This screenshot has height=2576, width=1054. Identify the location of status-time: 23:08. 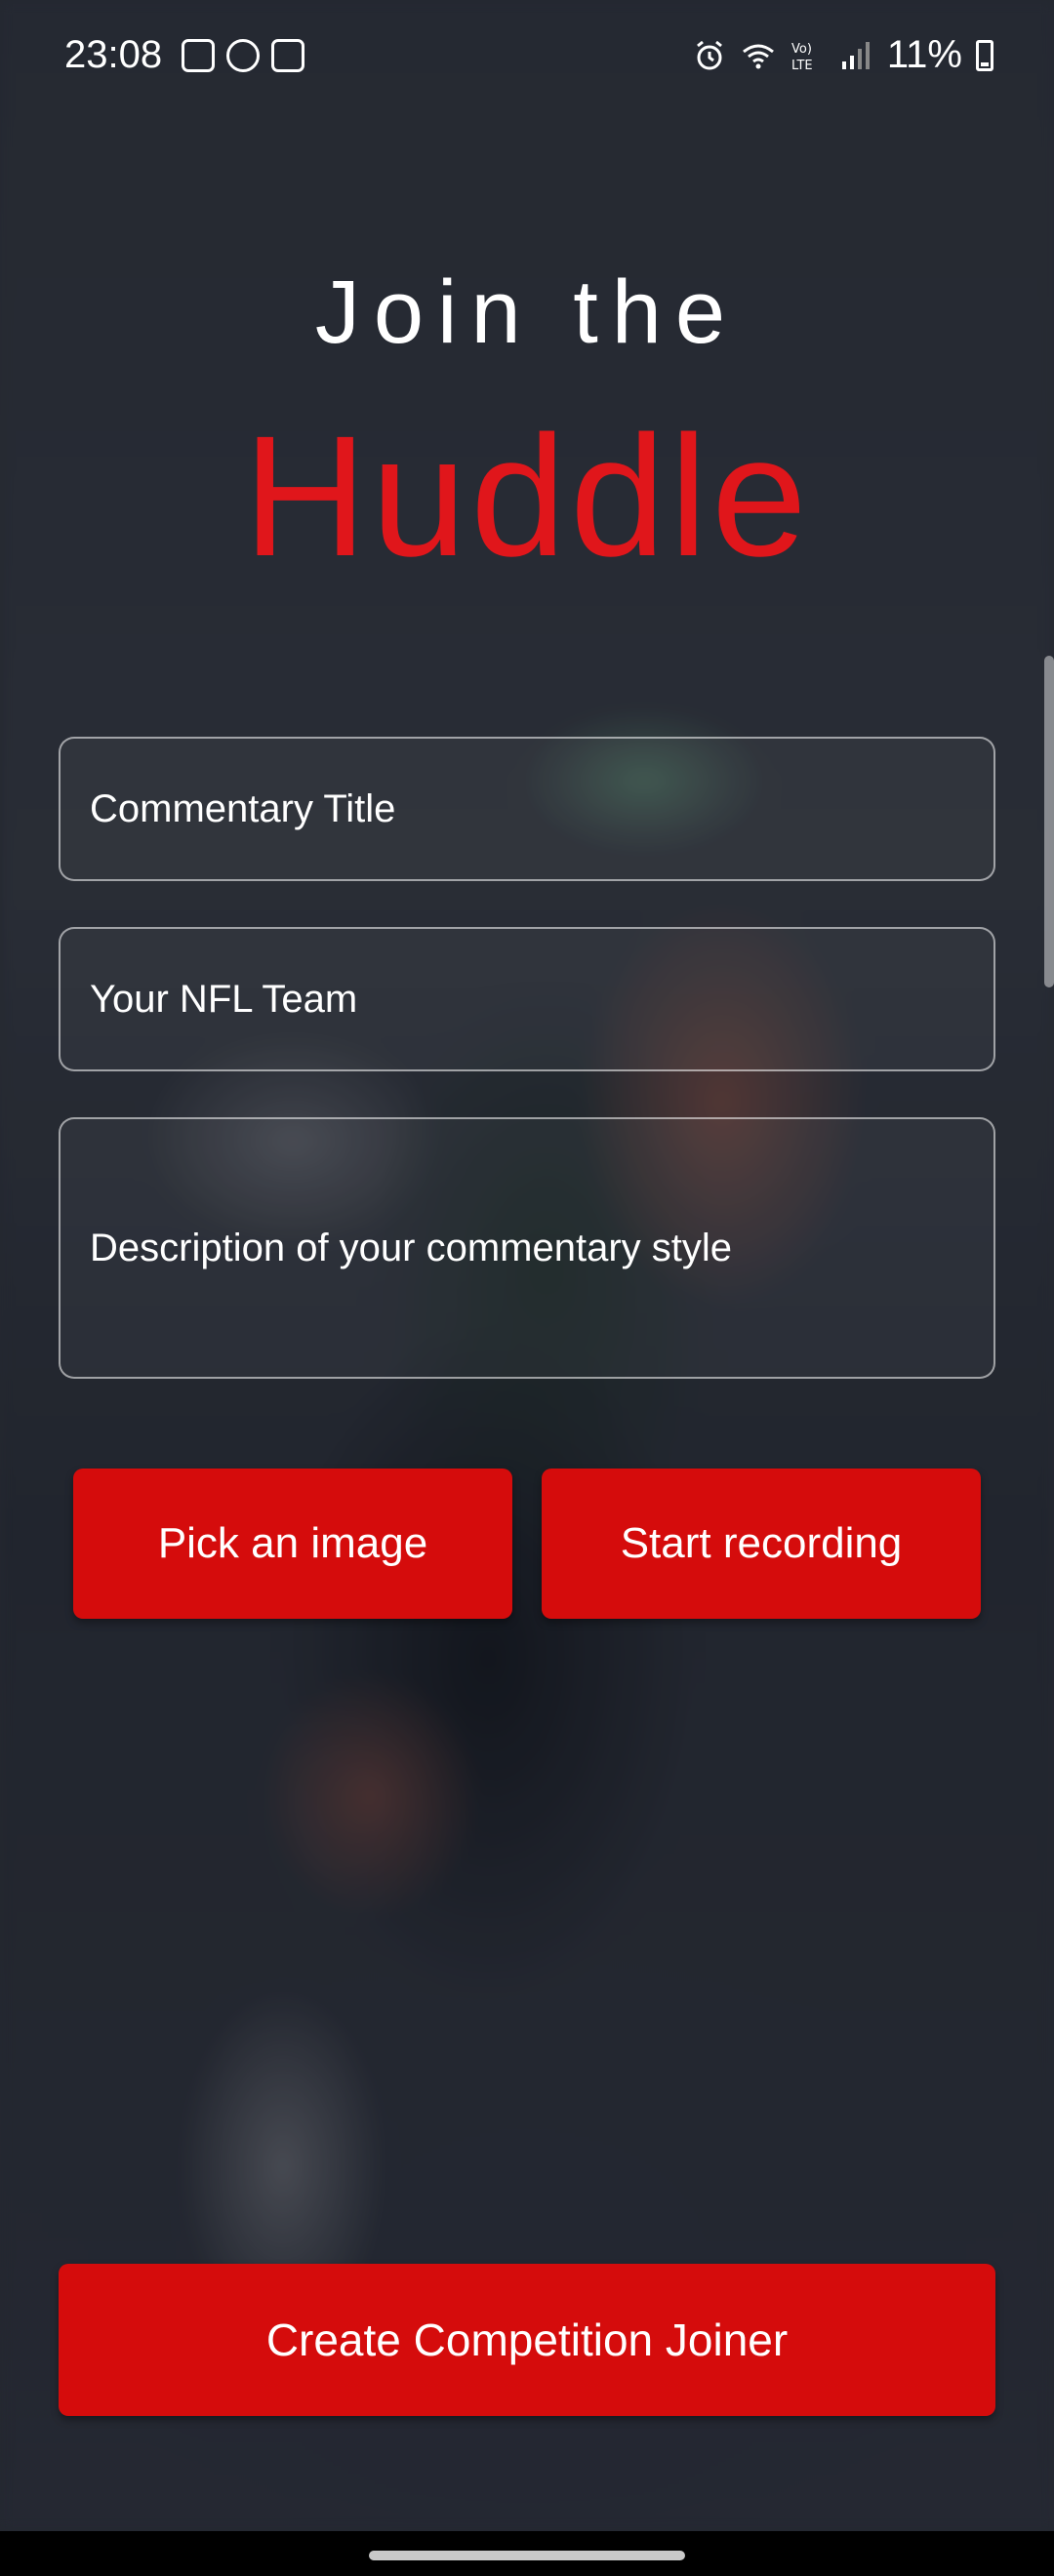
(113, 54).